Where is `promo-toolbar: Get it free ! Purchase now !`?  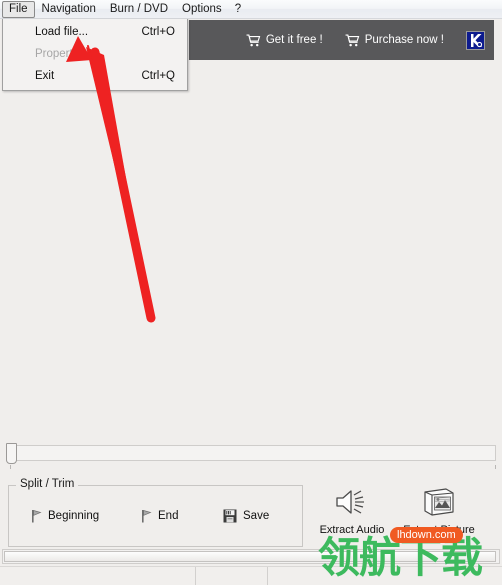 promo-toolbar: Get it free ! Purchase now ! is located at coordinates (341, 40).